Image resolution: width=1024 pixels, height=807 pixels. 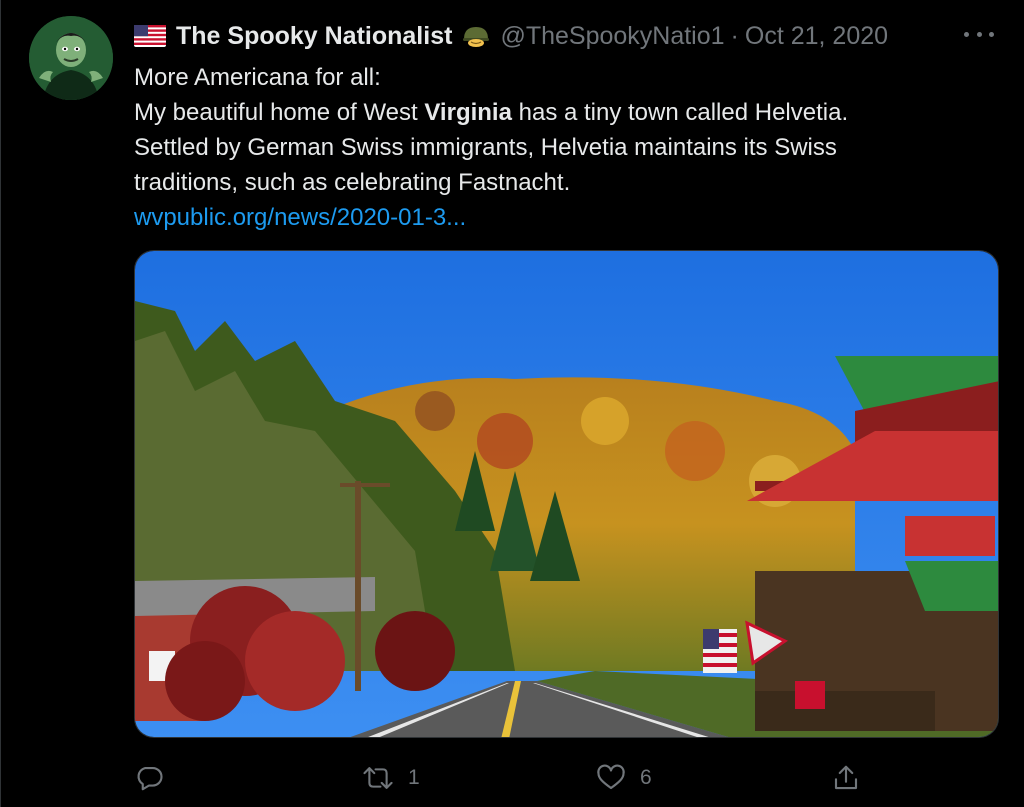 I want to click on share-icon, so click(x=846, y=778).